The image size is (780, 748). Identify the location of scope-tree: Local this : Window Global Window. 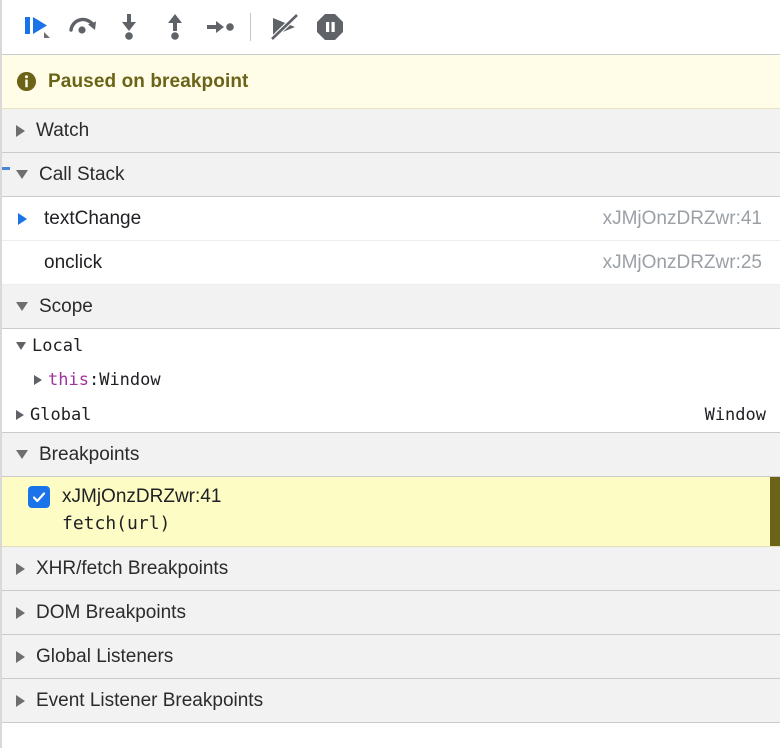
(391, 381).